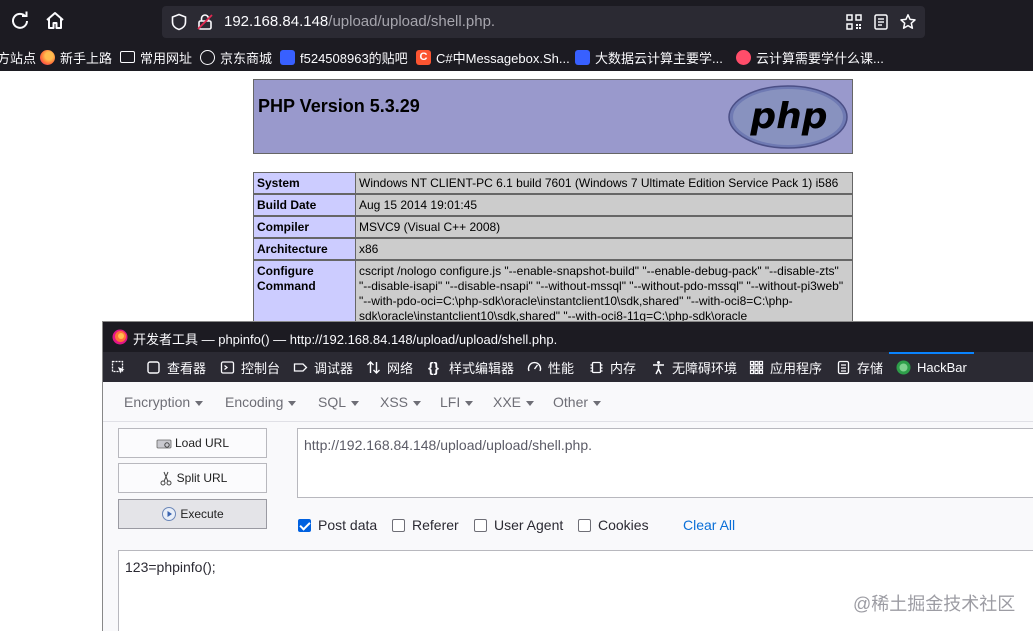 The height and width of the screenshot is (631, 1033). What do you see at coordinates (304, 183) in the screenshot?
I see `phpinfo-key: System` at bounding box center [304, 183].